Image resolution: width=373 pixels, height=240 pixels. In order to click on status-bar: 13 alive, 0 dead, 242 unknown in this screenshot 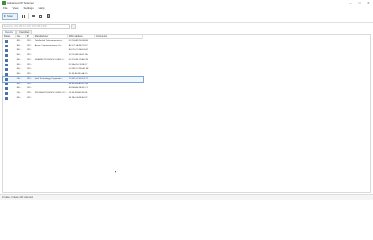, I will do `click(186, 197)`.